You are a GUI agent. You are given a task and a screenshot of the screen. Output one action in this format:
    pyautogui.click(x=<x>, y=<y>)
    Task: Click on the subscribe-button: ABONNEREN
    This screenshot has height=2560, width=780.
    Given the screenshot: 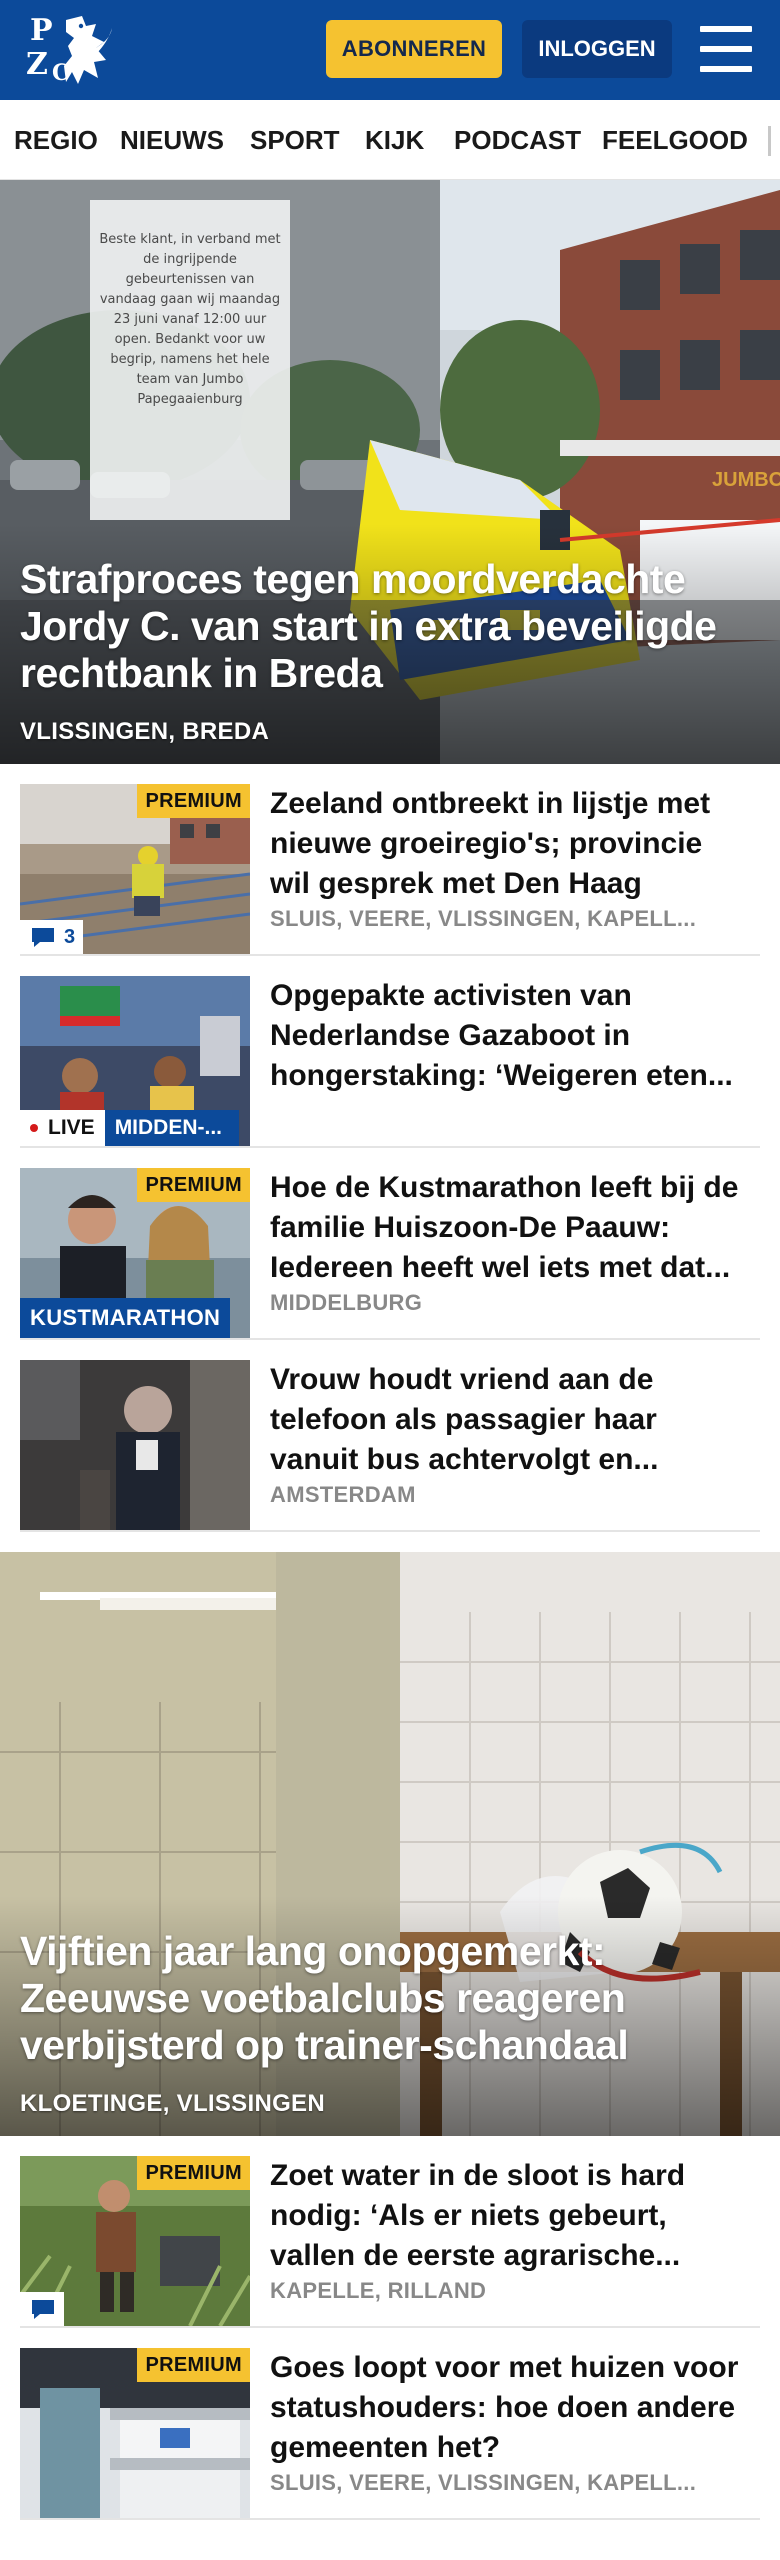 What is the action you would take?
    pyautogui.click(x=414, y=49)
    